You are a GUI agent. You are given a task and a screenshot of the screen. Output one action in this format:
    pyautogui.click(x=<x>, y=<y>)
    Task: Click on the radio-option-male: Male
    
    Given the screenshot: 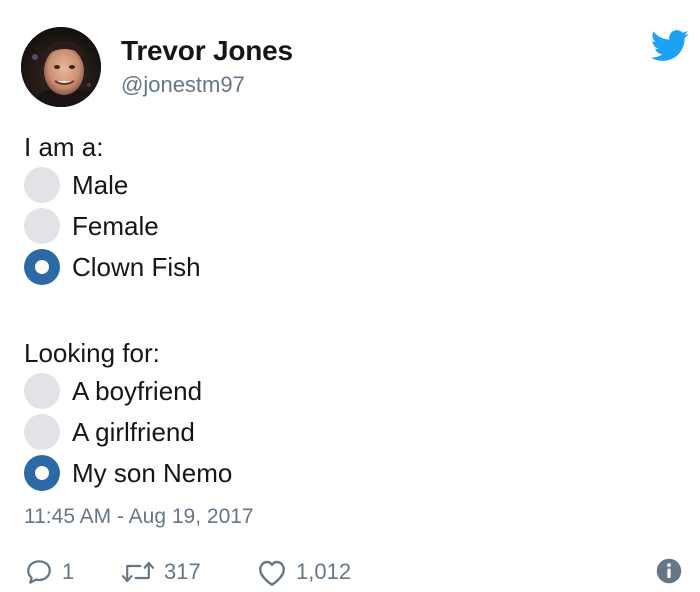 What is the action you would take?
    pyautogui.click(x=76, y=185)
    